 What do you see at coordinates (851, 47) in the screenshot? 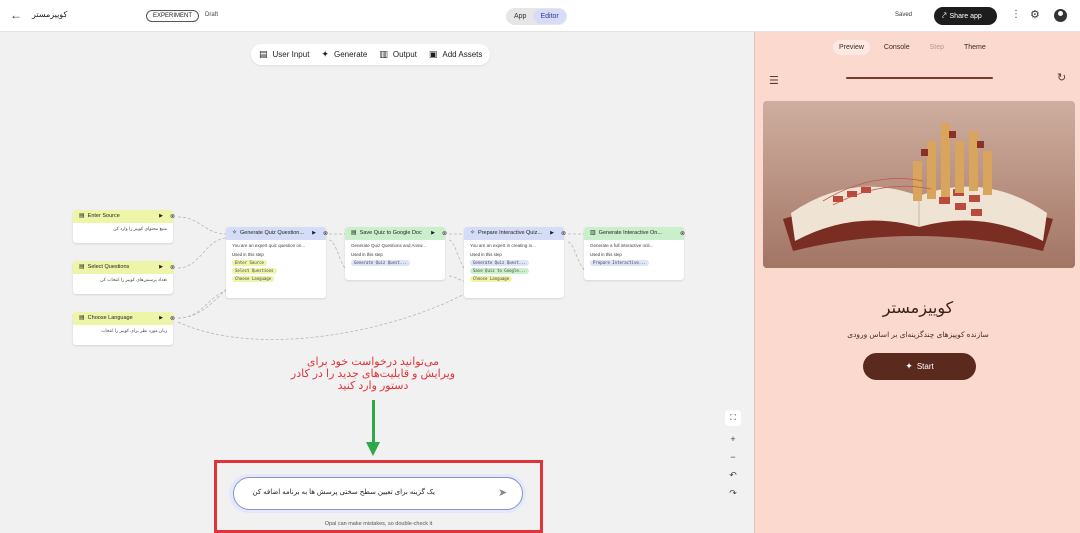
I see `tab-preview: Preview` at bounding box center [851, 47].